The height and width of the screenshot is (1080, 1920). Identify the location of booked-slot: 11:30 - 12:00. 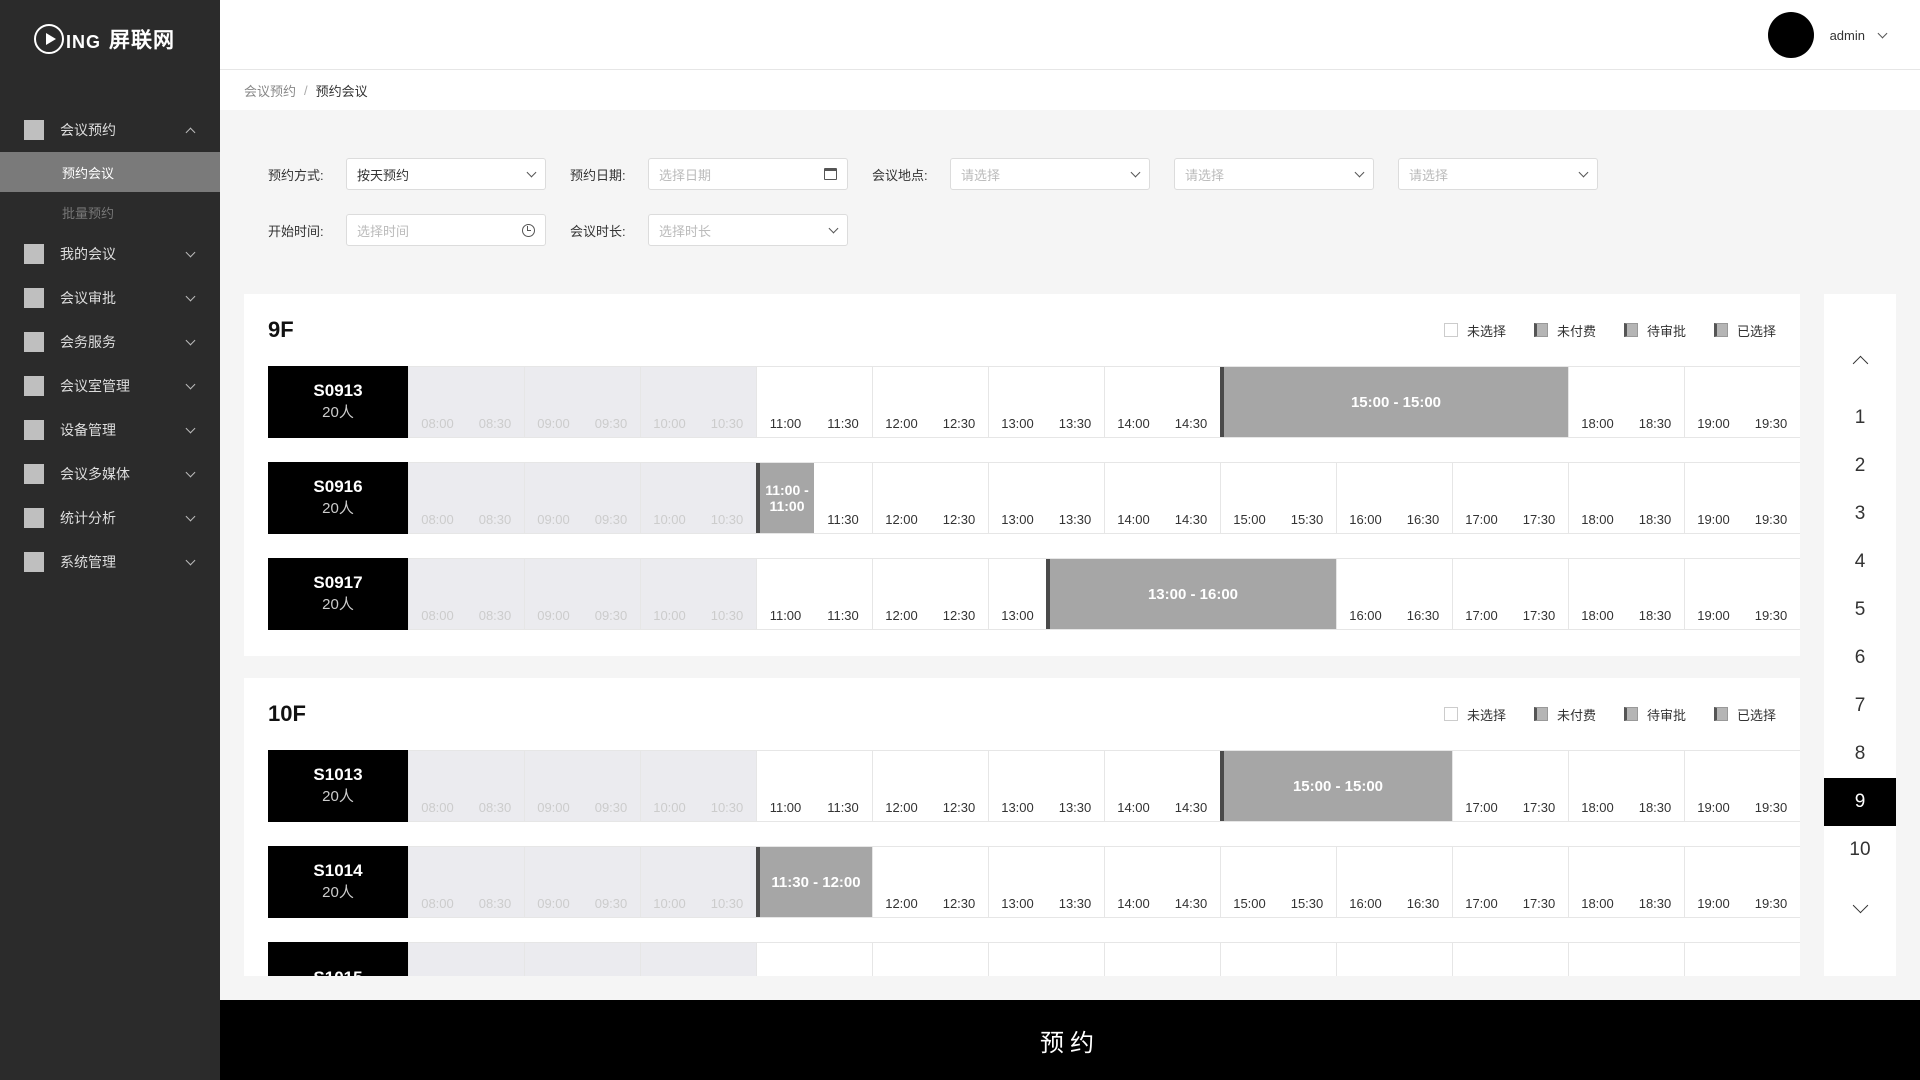
(814, 882).